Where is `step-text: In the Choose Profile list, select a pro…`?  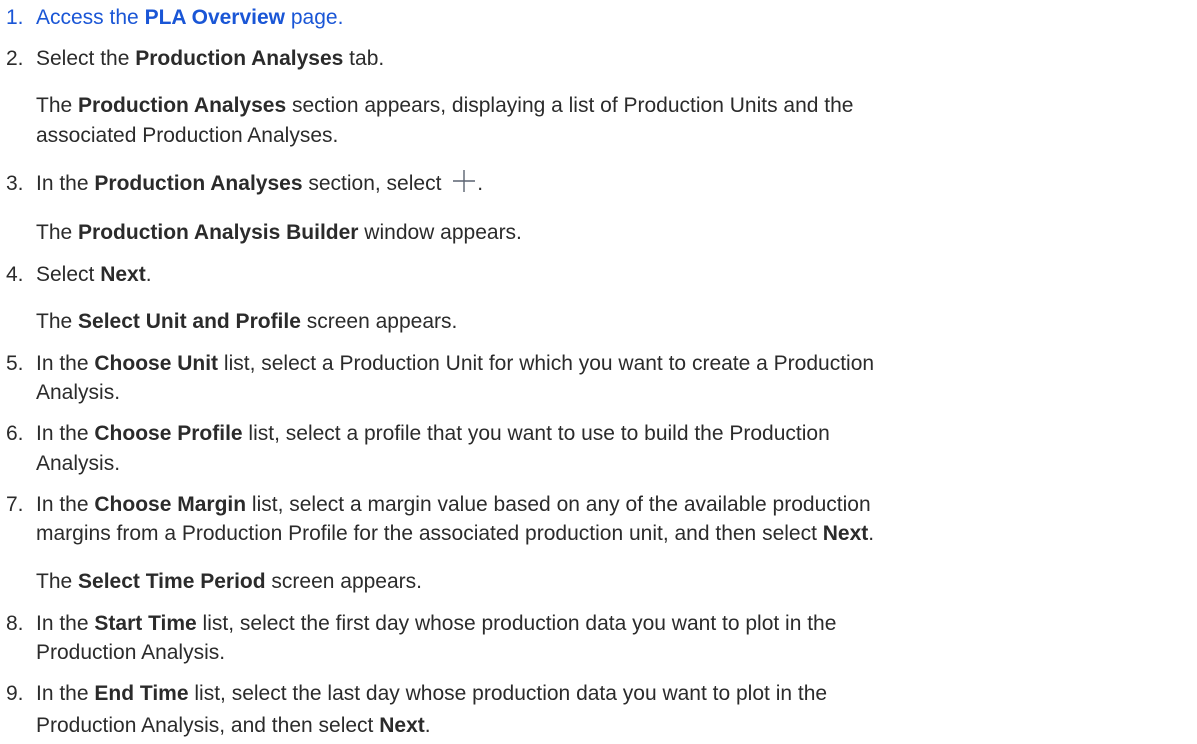
step-text: In the Choose Profile list, select a pro… is located at coordinates (433, 434).